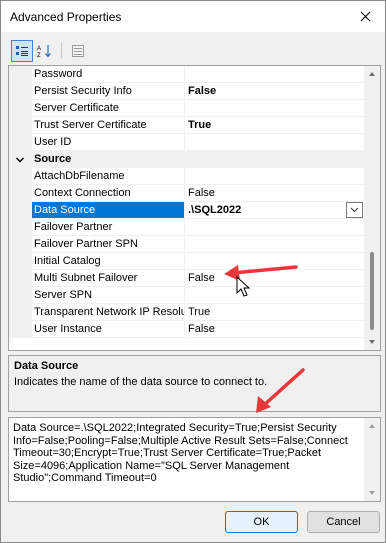 The height and width of the screenshot is (543, 386). Describe the element at coordinates (261, 522) in the screenshot. I see `ok-button: OK` at that location.